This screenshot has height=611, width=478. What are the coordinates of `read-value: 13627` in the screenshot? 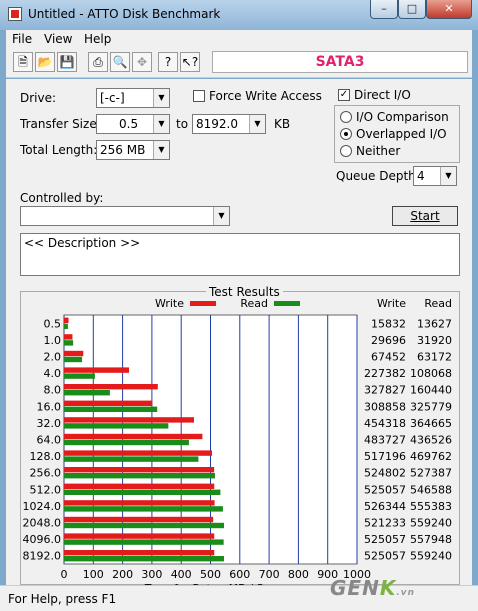 It's located at (434, 323).